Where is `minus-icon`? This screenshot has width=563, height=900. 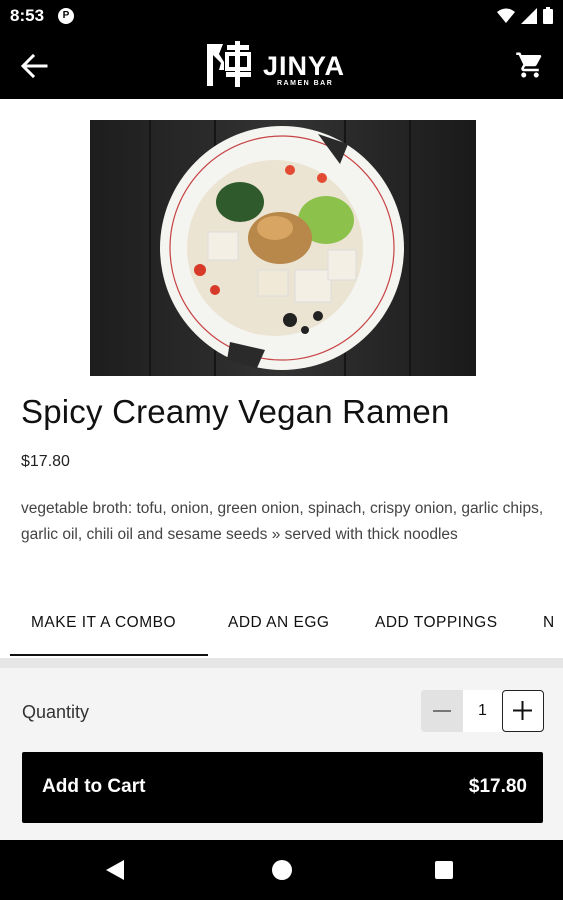
minus-icon is located at coordinates (442, 711).